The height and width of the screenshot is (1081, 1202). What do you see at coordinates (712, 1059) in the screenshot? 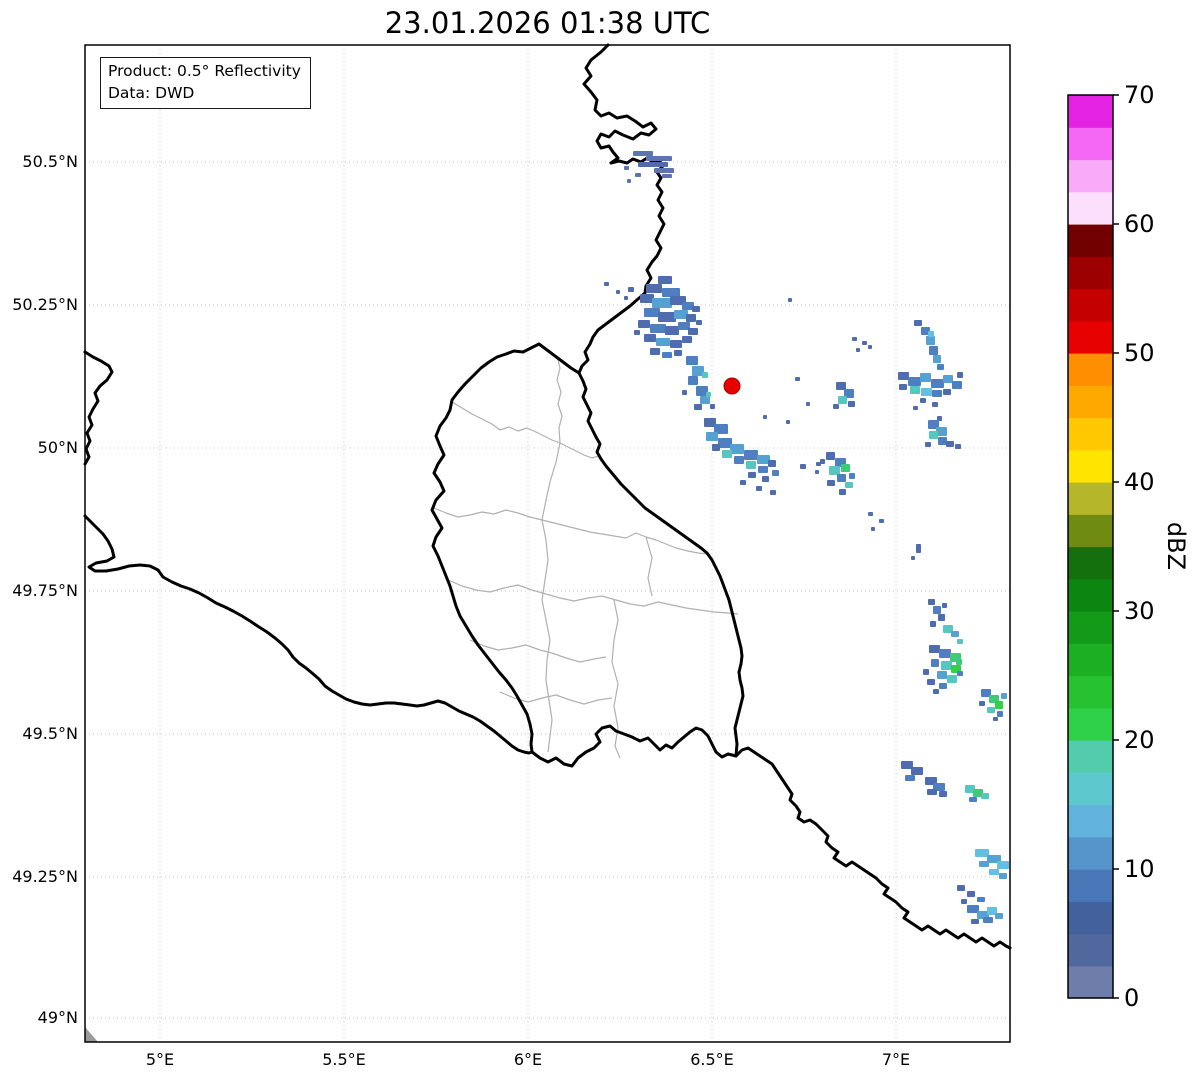
I see `x-tick-label: 6.5°E` at bounding box center [712, 1059].